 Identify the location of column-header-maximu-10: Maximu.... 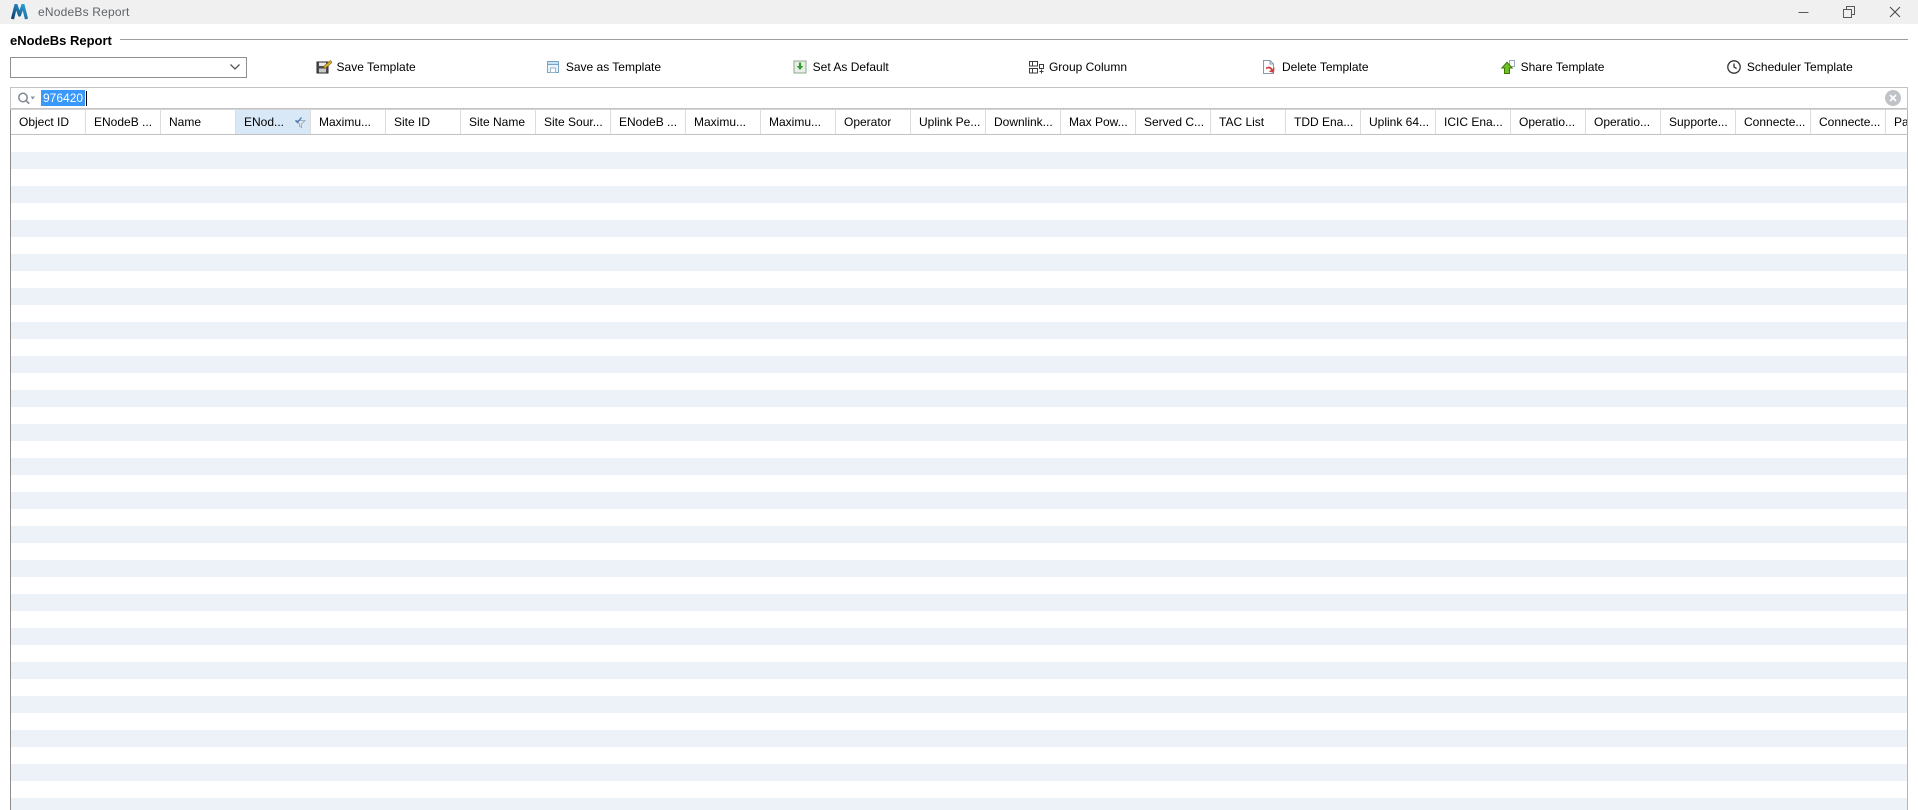
(798, 122).